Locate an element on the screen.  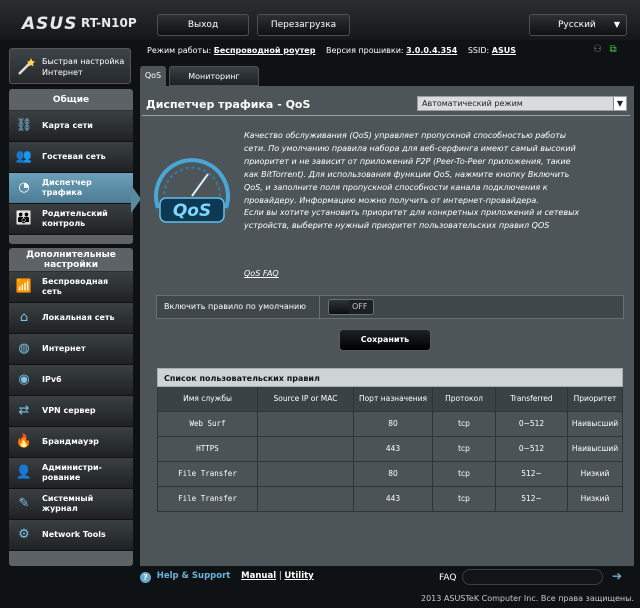
internet-status-icon: ⧉ is located at coordinates (617, 50).